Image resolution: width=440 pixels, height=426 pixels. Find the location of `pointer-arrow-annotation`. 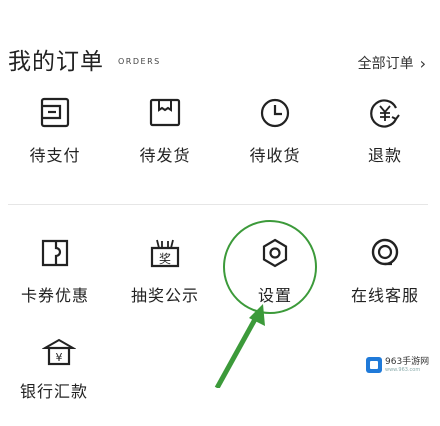

pointer-arrow-annotation is located at coordinates (239, 346).